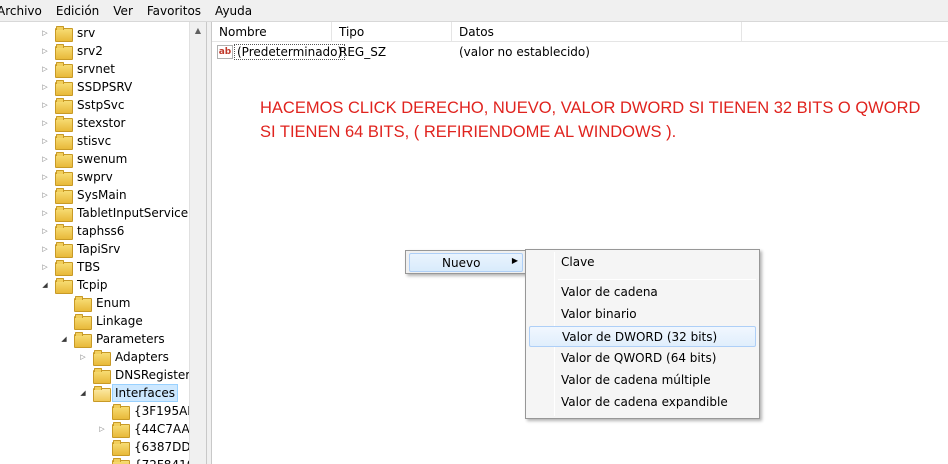 The image size is (948, 464). Describe the element at coordinates (642, 402) in the screenshot. I see `submenu-item: Valor de cadena expandible` at that location.